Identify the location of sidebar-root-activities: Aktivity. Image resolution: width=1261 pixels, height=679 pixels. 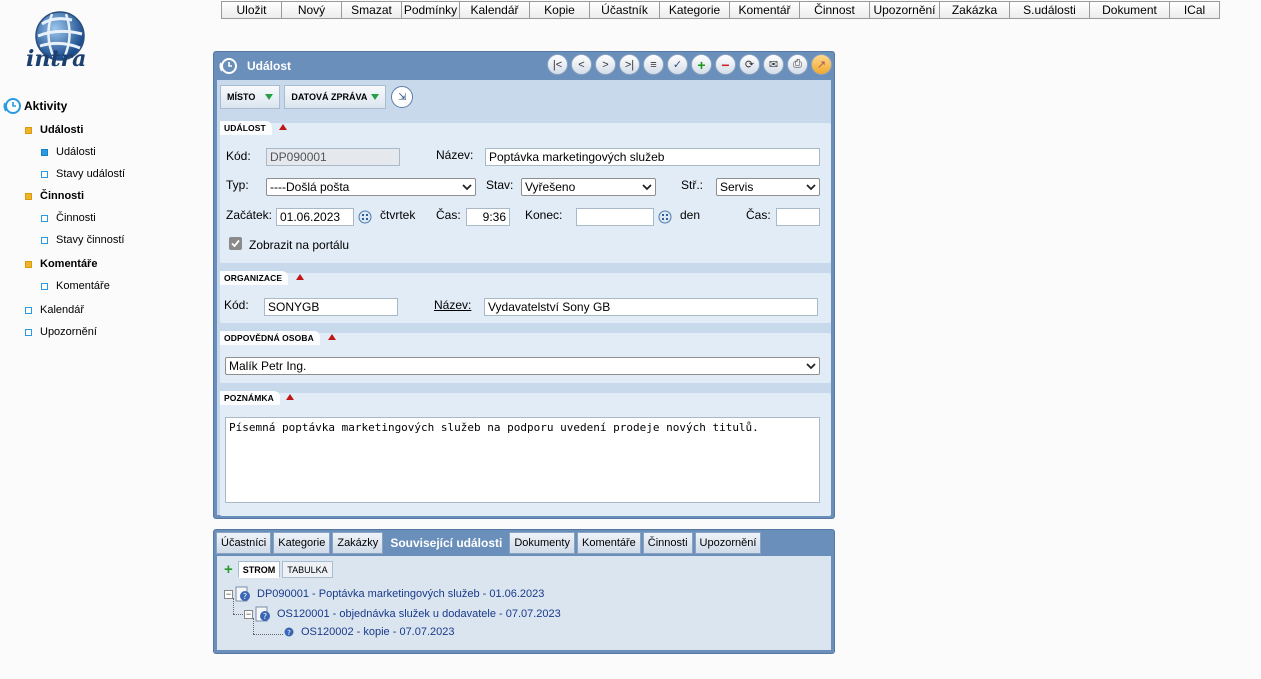
(34, 106).